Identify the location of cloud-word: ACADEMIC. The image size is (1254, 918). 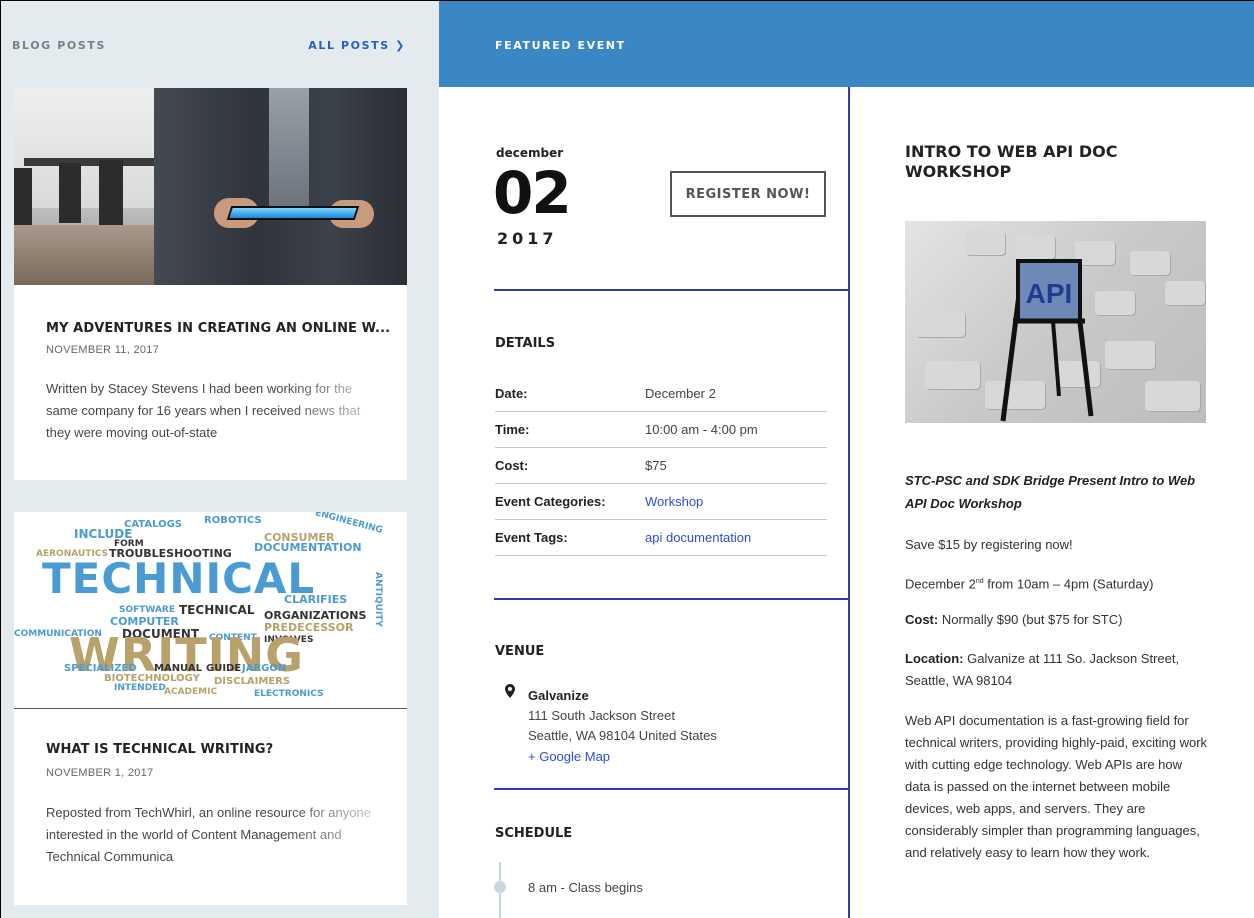
(191, 692).